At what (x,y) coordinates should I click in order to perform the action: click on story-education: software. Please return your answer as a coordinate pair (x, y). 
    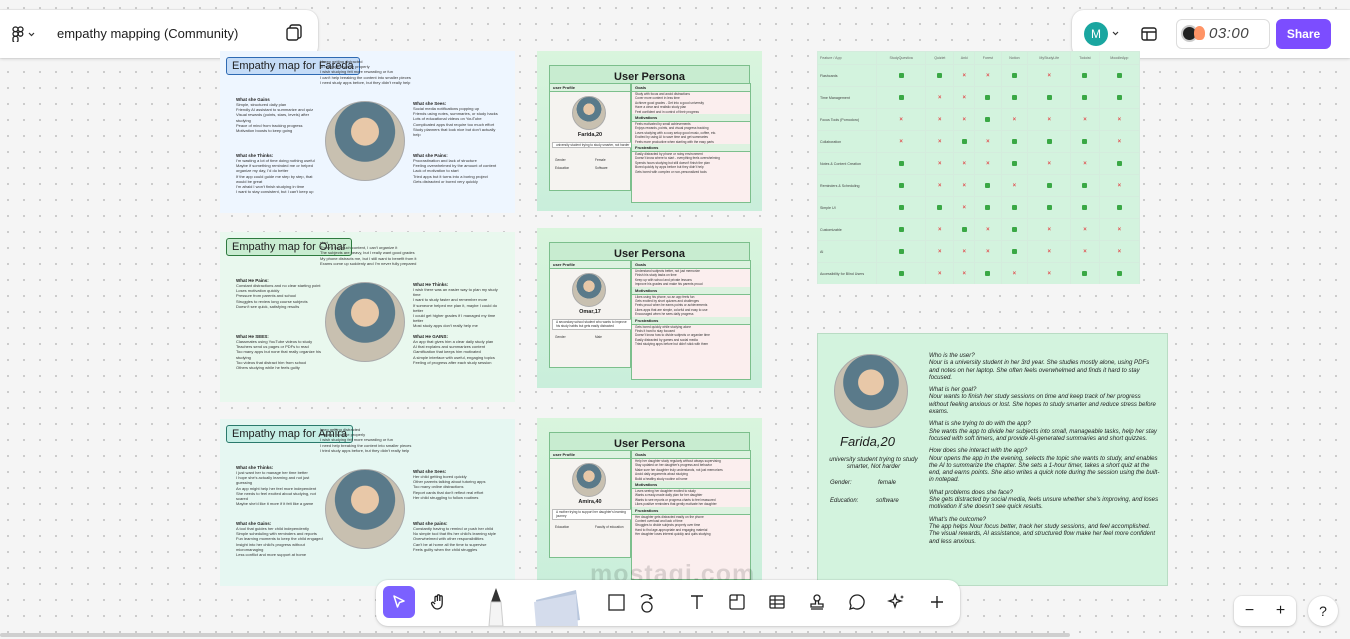
    Looking at the image, I should click on (887, 501).